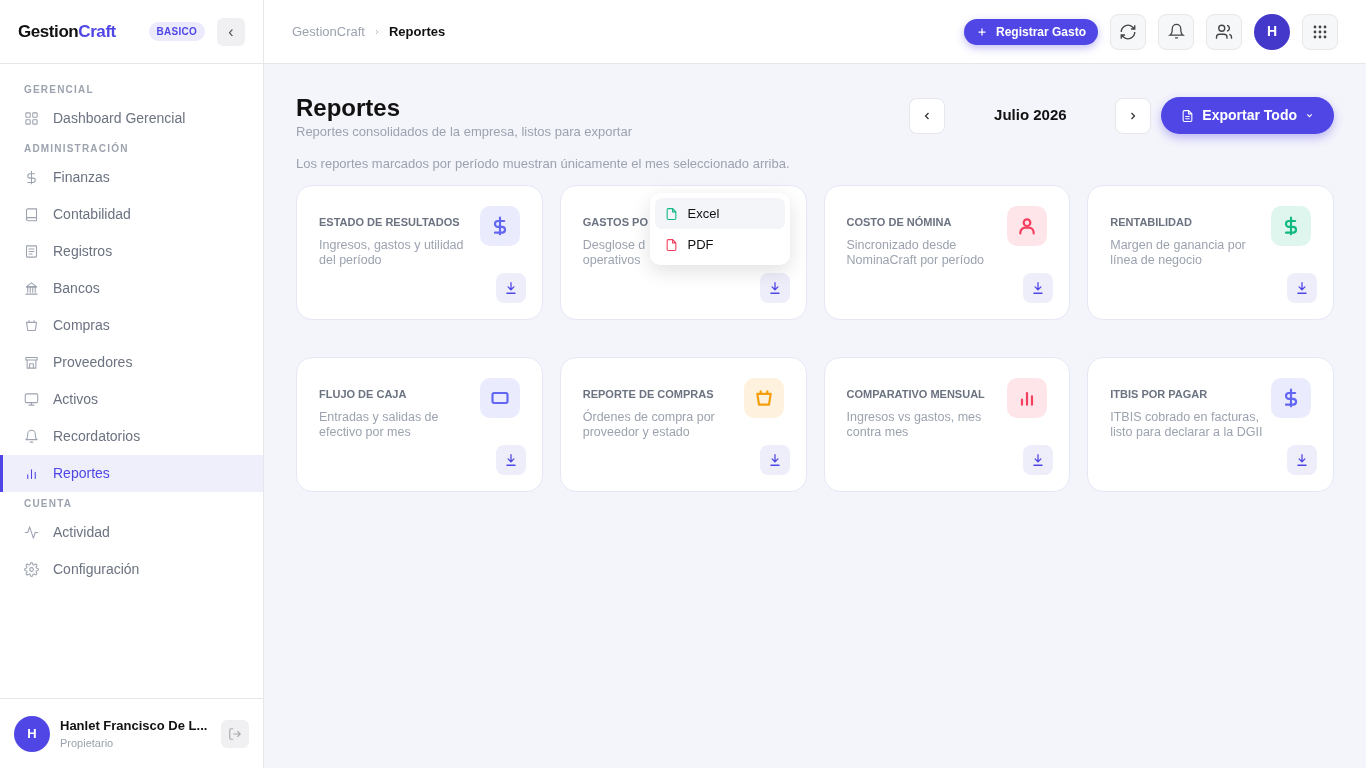 The image size is (1366, 768). What do you see at coordinates (1186, 424) in the screenshot?
I see `report-description: ITBIS cobrado en facturas, listo para declarar a la DGII` at bounding box center [1186, 424].